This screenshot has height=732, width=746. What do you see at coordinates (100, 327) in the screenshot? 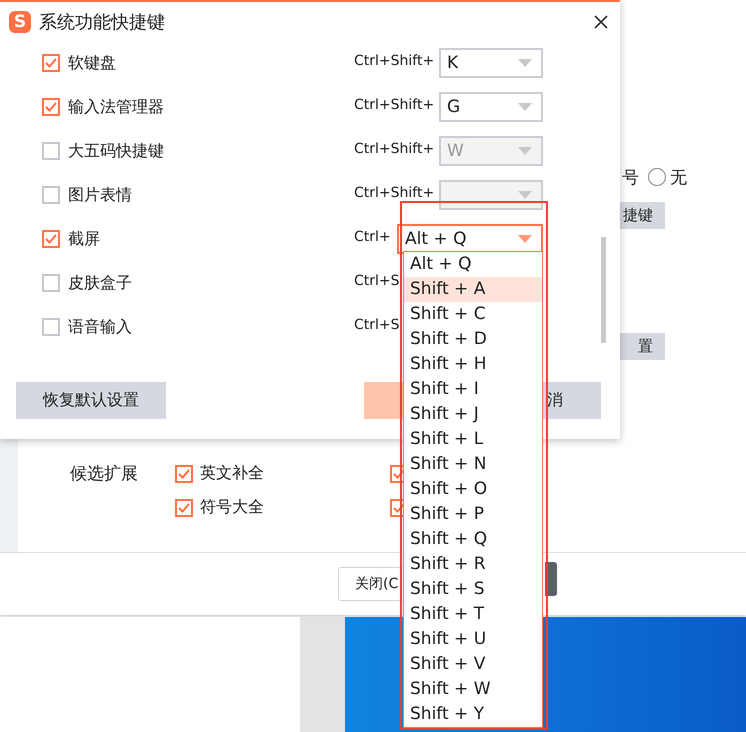
I see `shortcut-label: 语音输入` at bounding box center [100, 327].